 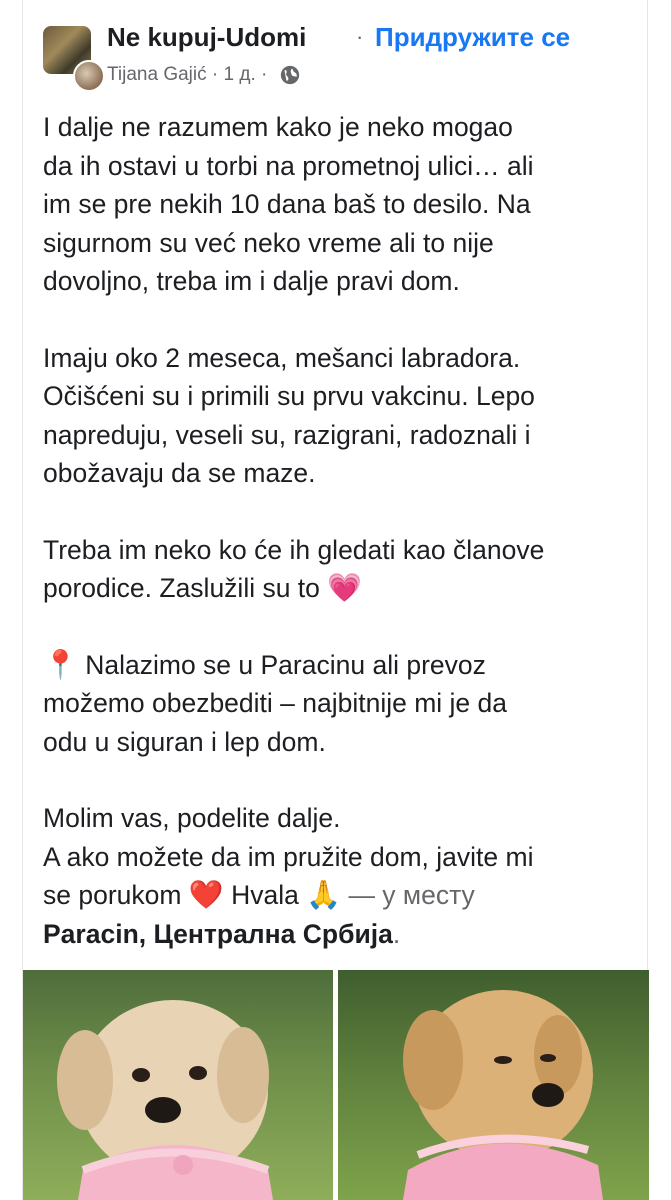 What do you see at coordinates (268, 242) in the screenshot?
I see `text-line: sigurnom su već neko vreme ali to nije` at bounding box center [268, 242].